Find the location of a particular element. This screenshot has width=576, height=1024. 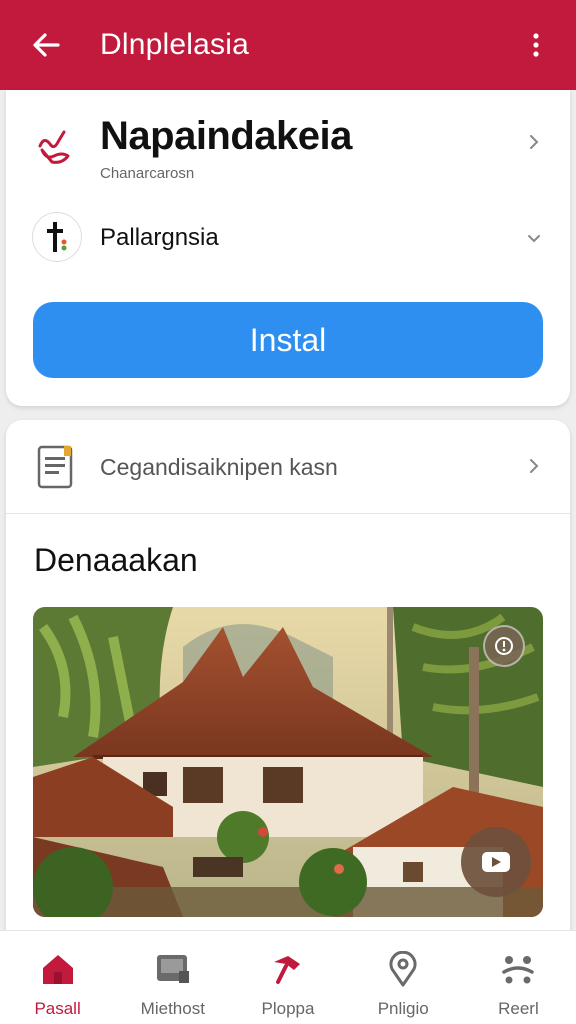

arrow-left-icon is located at coordinates (46, 45).